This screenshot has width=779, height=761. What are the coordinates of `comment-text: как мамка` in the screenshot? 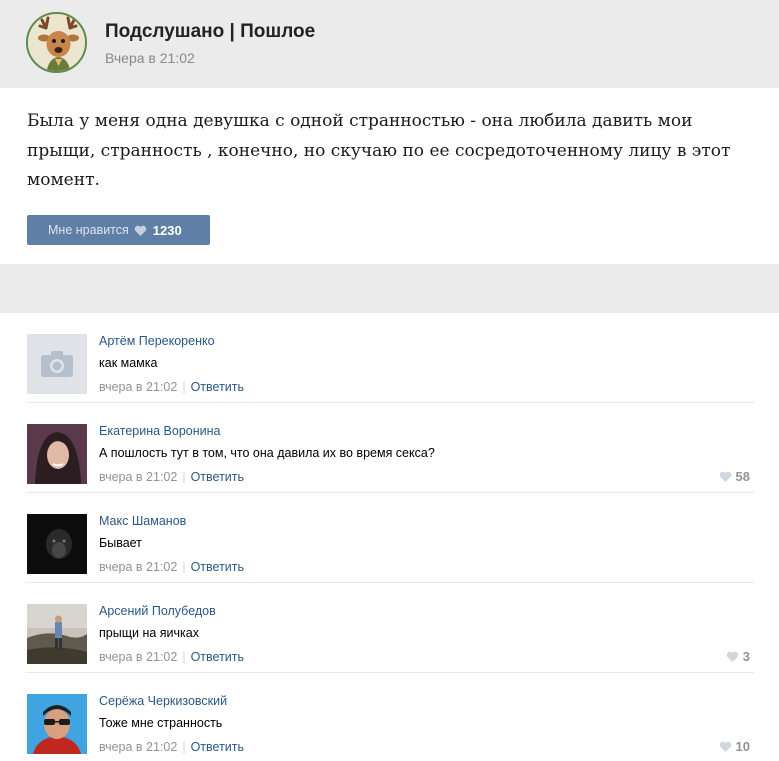 It's located at (128, 363).